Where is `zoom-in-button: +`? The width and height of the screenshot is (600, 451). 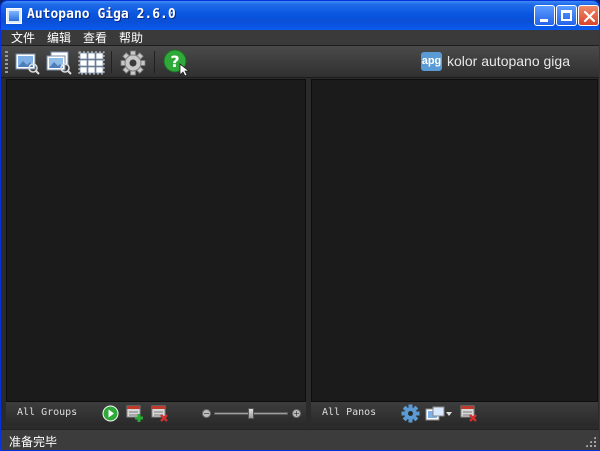 zoom-in-button: + is located at coordinates (296, 413).